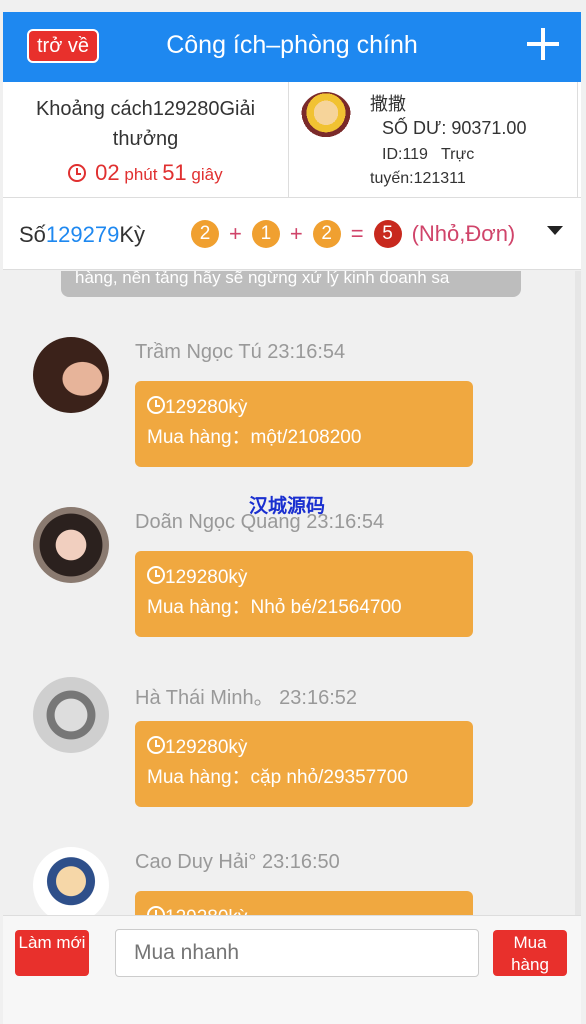 The image size is (586, 1024). What do you see at coordinates (287, 506) in the screenshot?
I see `watermark-text: 汉城源码` at bounding box center [287, 506].